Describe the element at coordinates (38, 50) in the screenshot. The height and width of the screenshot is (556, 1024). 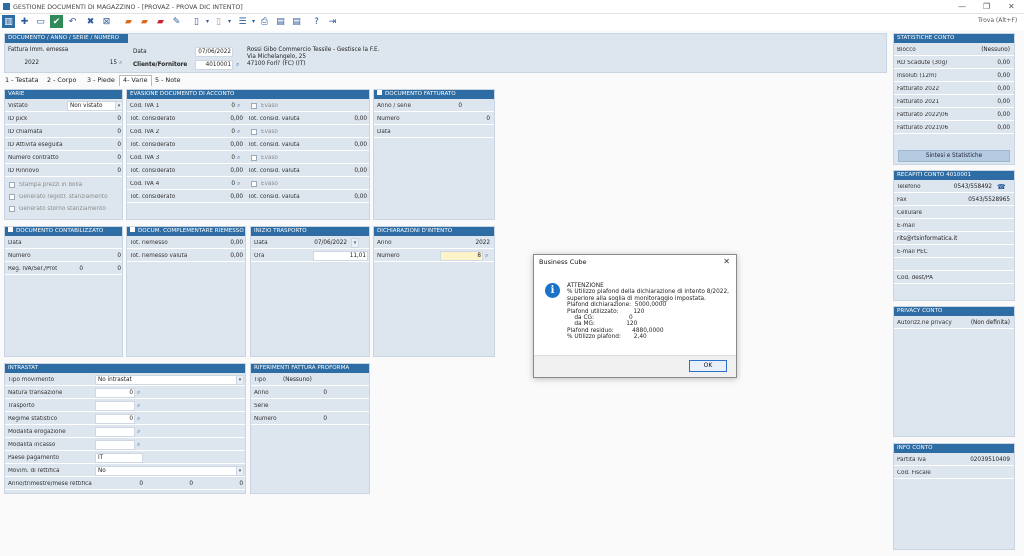
I see `doc-type: Fattura Imm. emessa` at that location.